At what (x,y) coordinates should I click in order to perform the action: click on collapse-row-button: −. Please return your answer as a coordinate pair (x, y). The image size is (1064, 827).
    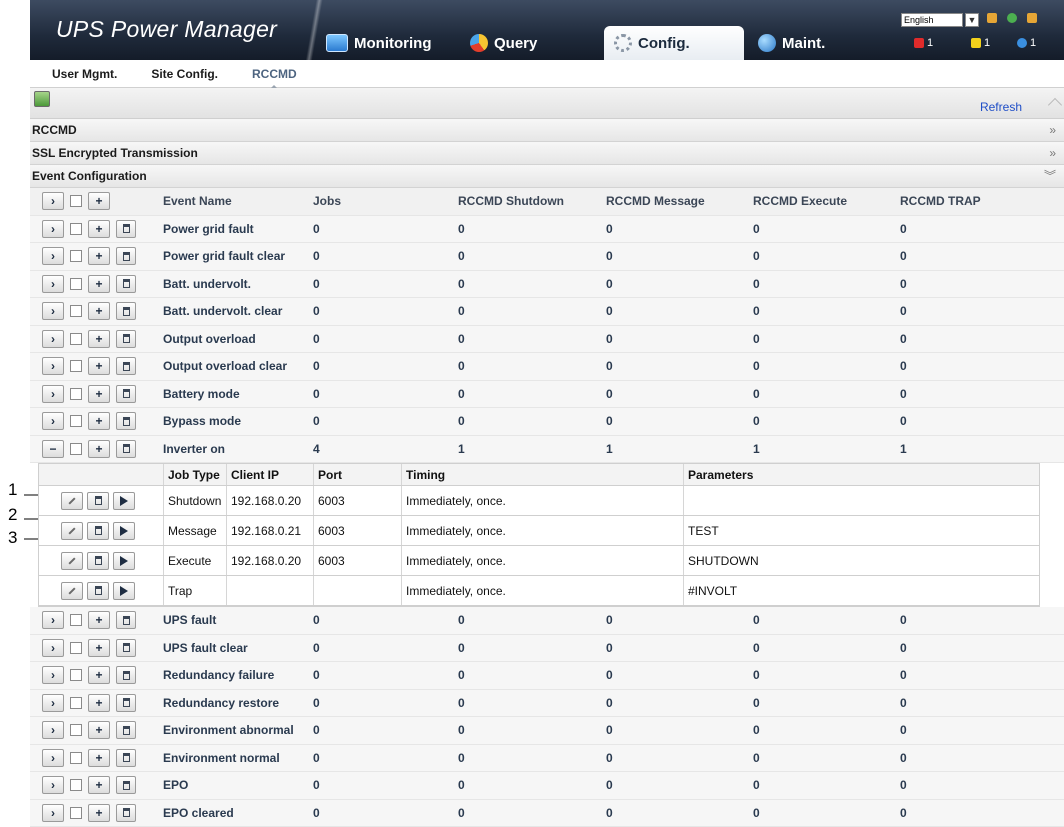
    Looking at the image, I should click on (53, 448).